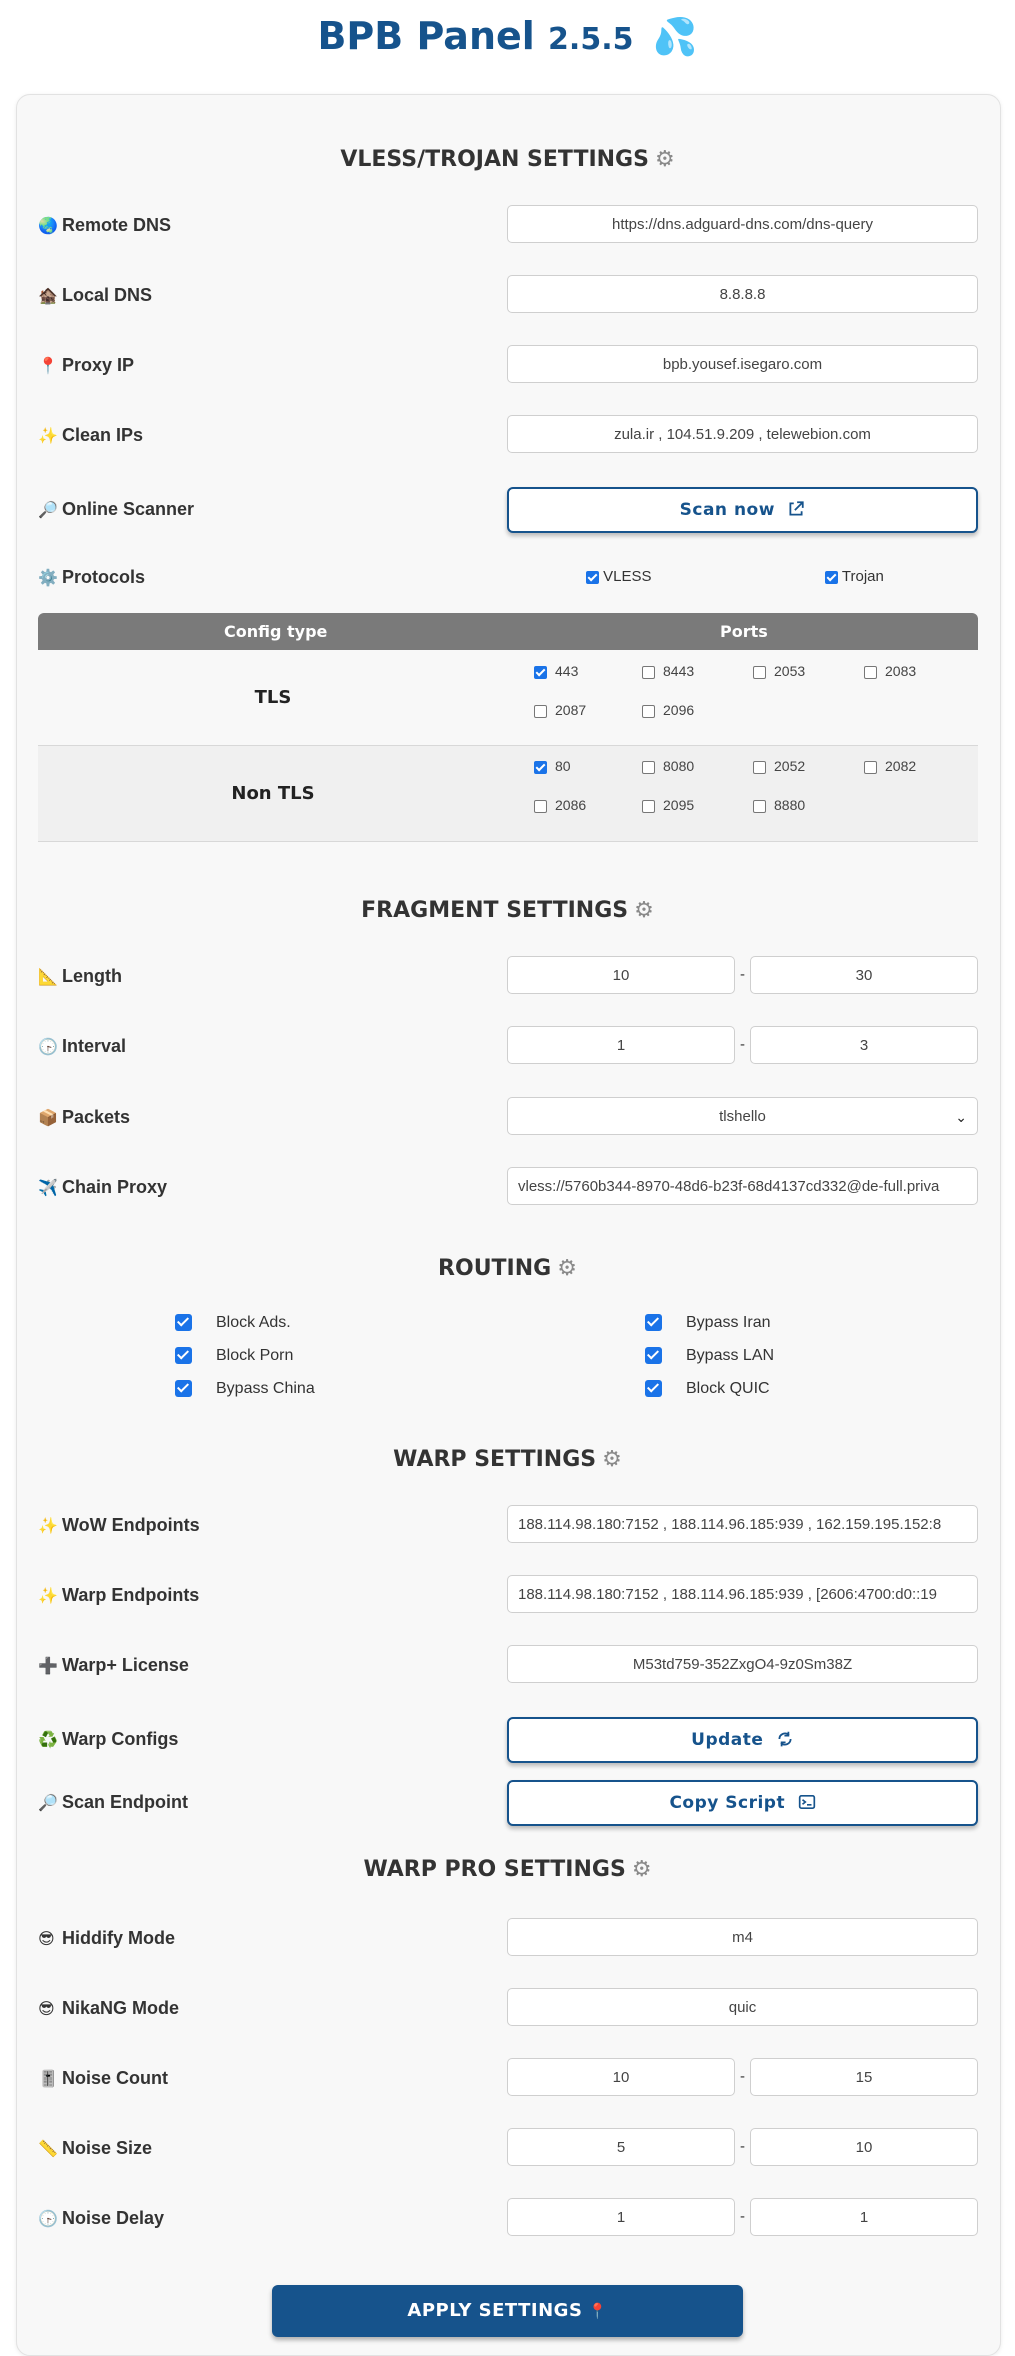 The image size is (1015, 2356). I want to click on section-title-text: VLESS/TROJAN SETTINGS, so click(494, 159).